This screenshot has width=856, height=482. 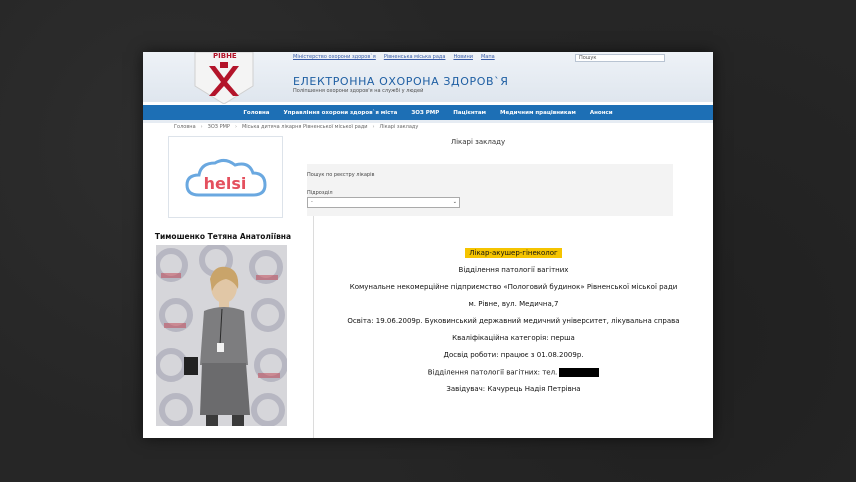 I want to click on head-of-department-text: Завідувач: Качурець Надія Петрівна, so click(x=513, y=389).